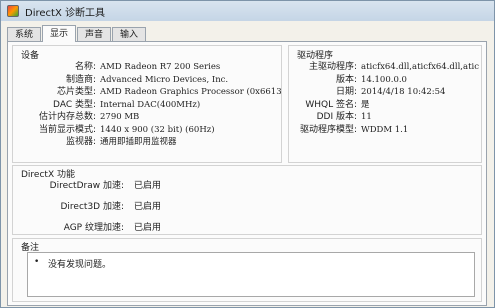 This screenshot has width=495, height=308. What do you see at coordinates (85, 67) in the screenshot?
I see `device-label-name: 名称:` at bounding box center [85, 67].